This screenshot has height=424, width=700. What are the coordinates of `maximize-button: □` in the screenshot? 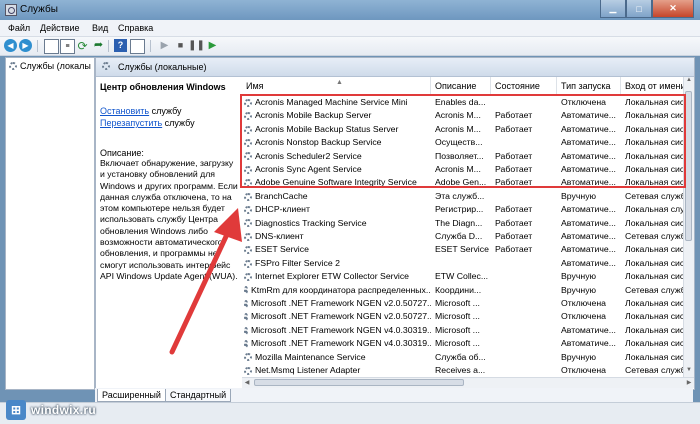 It's located at (639, 9).